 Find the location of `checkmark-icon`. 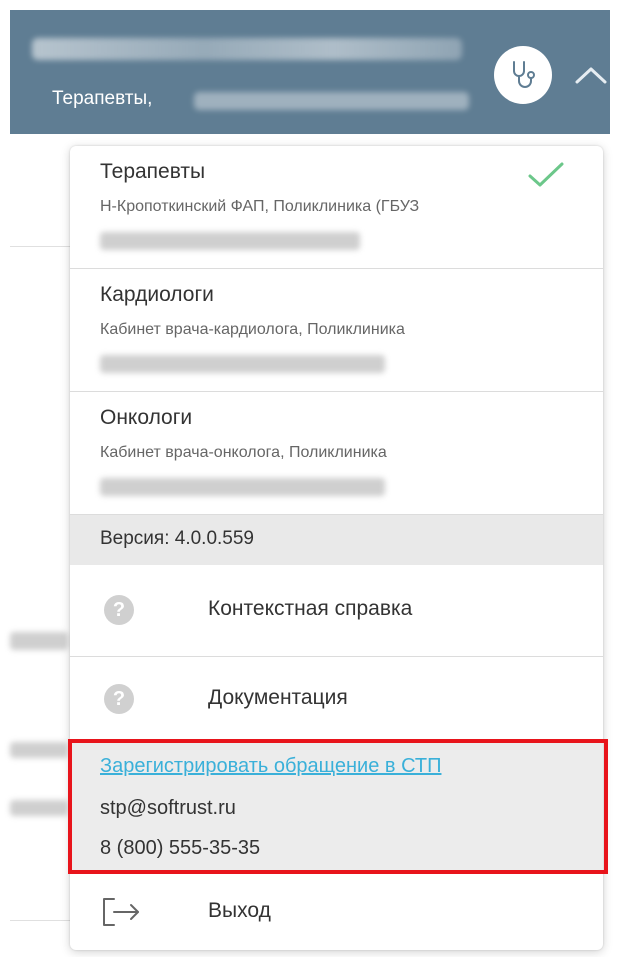

checkmark-icon is located at coordinates (546, 174).